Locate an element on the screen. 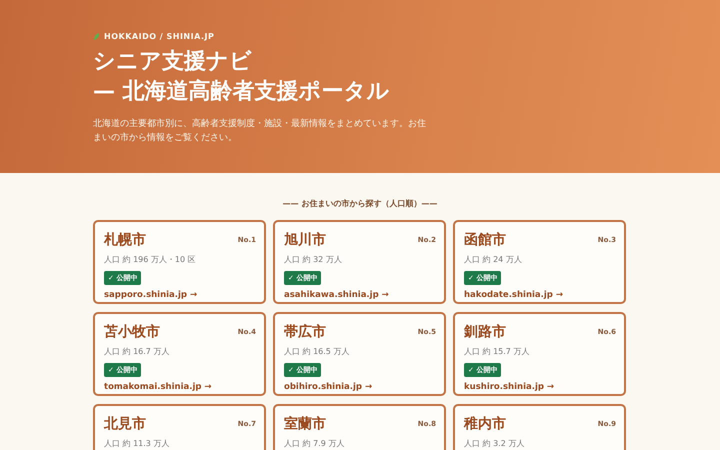 Image resolution: width=720 pixels, height=450 pixels. population-text: 人口 約 24 万人 is located at coordinates (493, 259).